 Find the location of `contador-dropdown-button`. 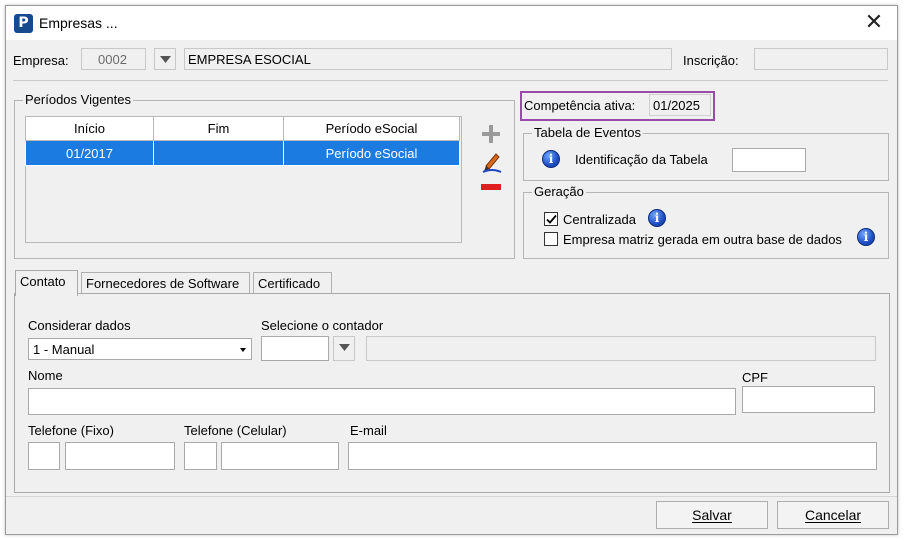

contador-dropdown-button is located at coordinates (344, 348).